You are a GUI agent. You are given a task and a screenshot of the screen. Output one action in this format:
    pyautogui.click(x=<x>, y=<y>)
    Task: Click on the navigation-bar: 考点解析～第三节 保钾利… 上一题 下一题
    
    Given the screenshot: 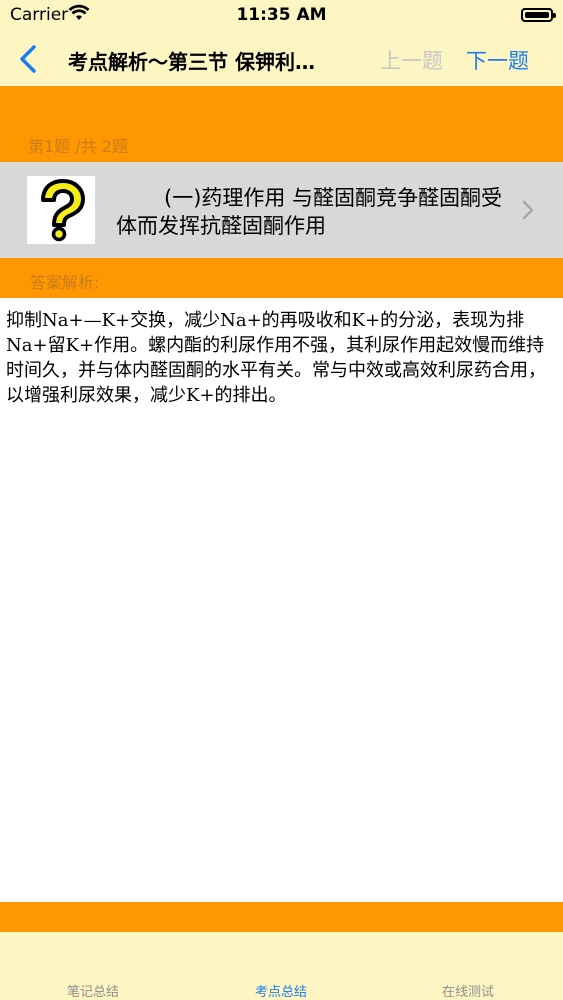 What is the action you would take?
    pyautogui.click(x=281, y=59)
    